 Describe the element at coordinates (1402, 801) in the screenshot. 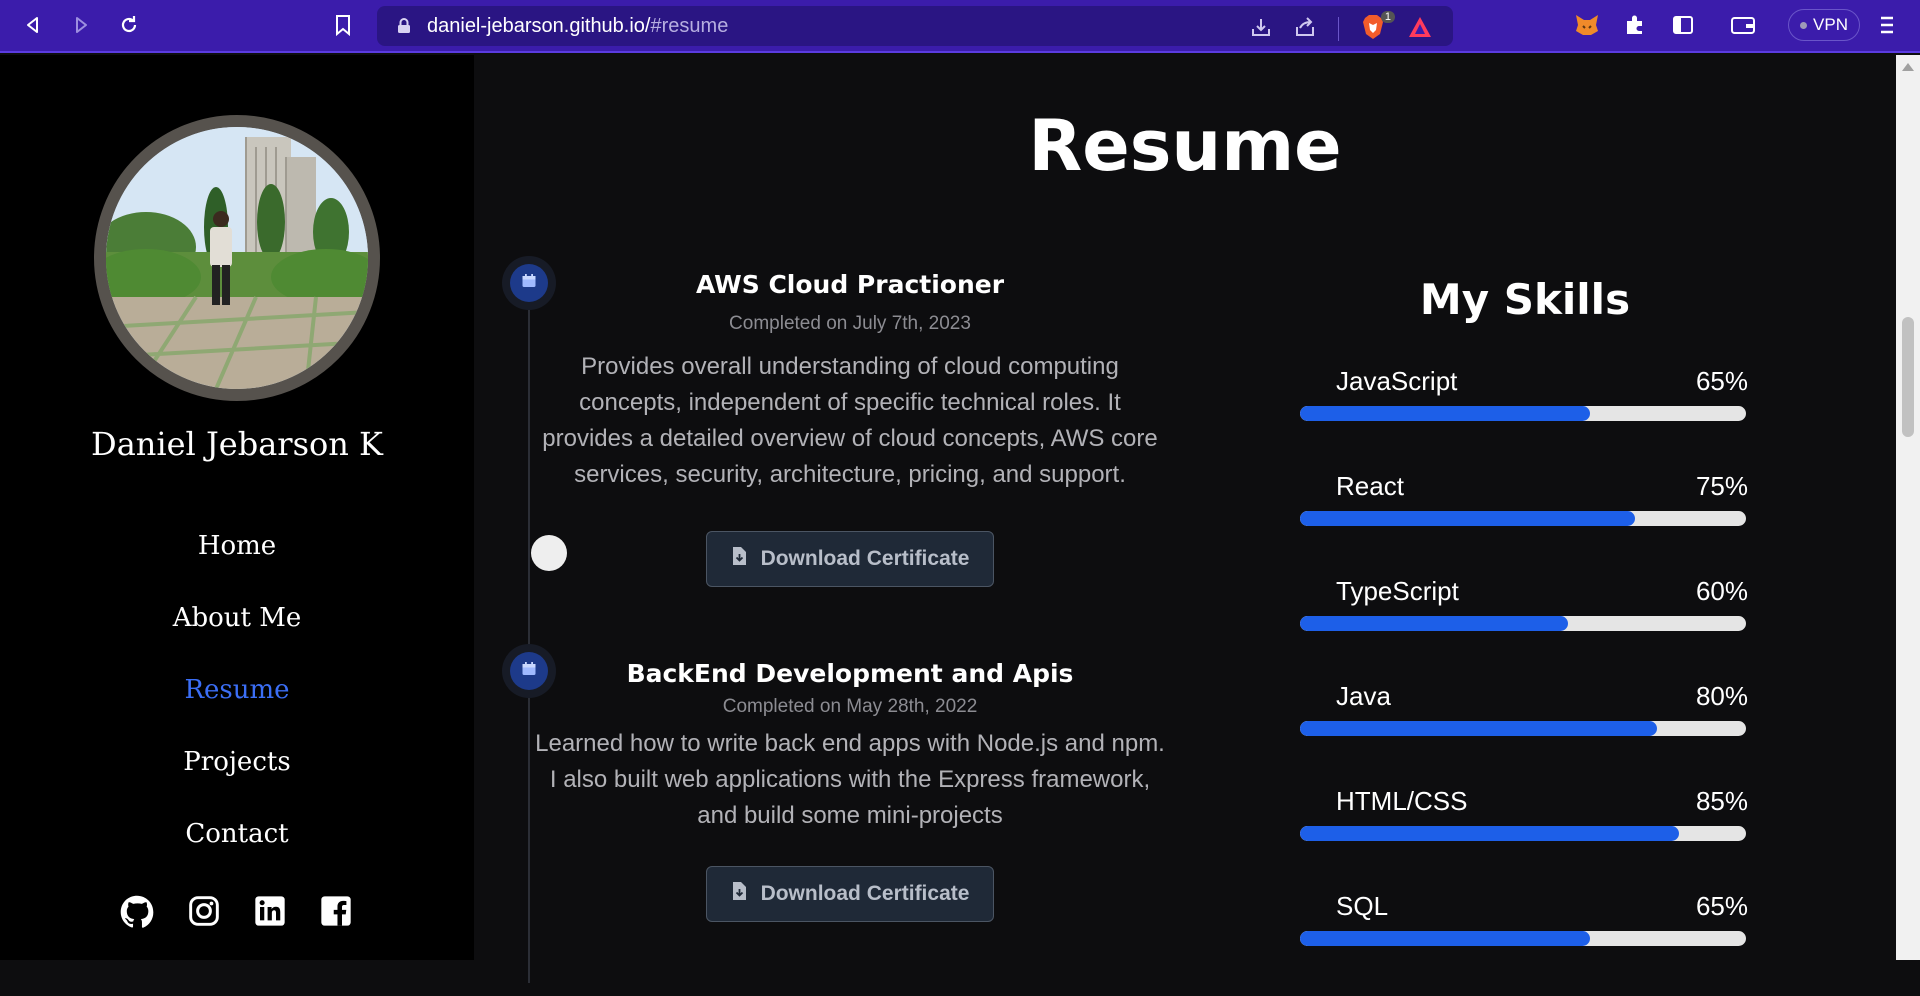

I see `skill-name: HTML/CSS` at that location.